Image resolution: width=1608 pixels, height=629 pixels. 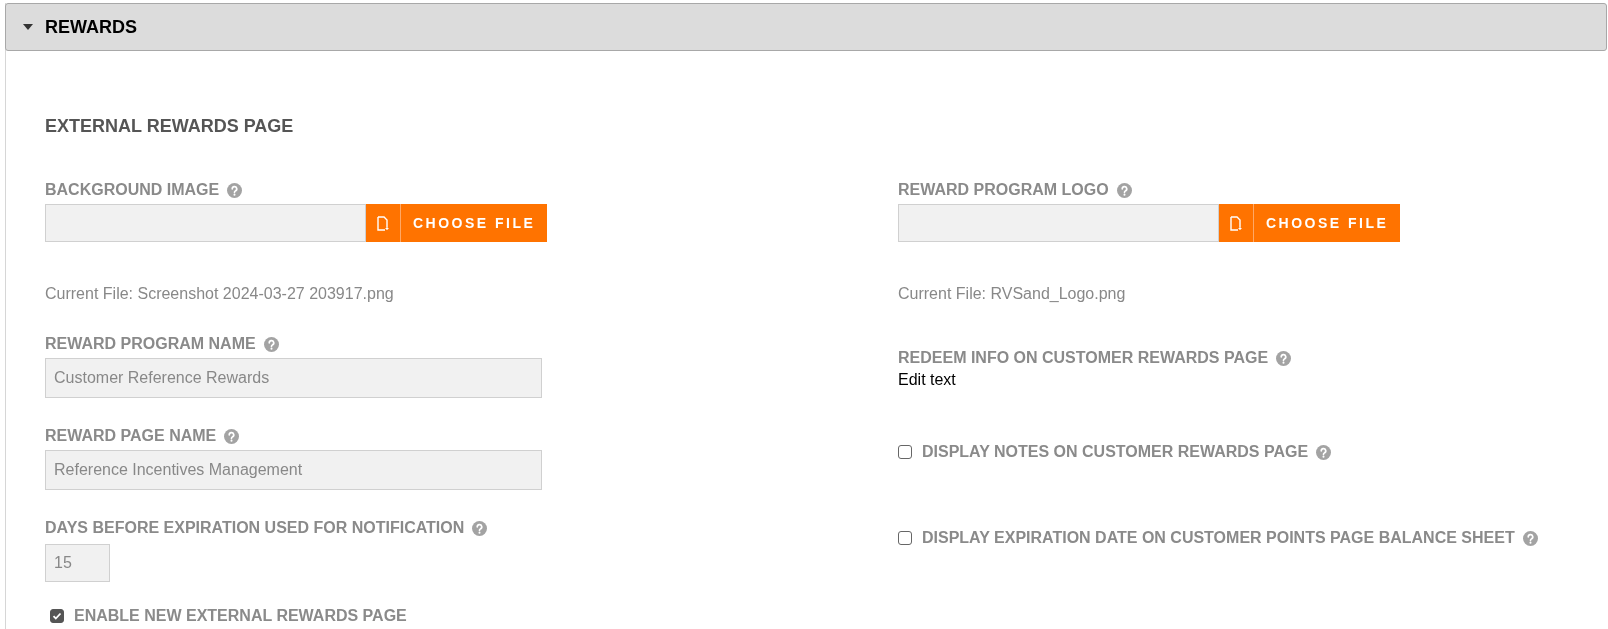 I want to click on text-field: Reference Incentives Management, so click(x=293, y=470).